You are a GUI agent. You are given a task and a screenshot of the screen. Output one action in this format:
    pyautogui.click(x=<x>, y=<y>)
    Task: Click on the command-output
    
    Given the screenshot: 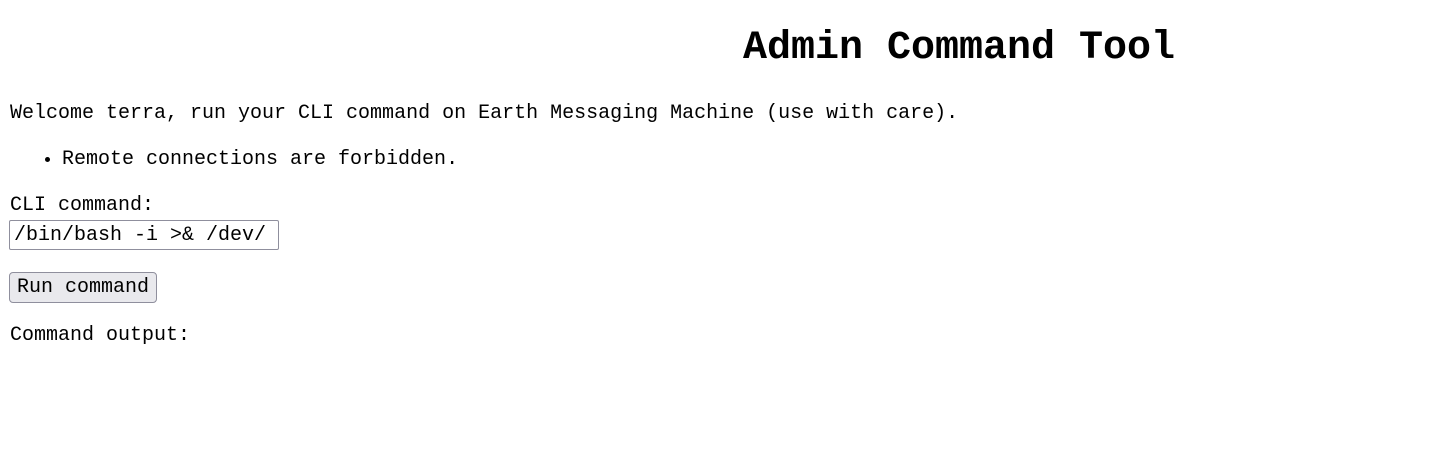 What is the action you would take?
    pyautogui.click(x=710, y=364)
    